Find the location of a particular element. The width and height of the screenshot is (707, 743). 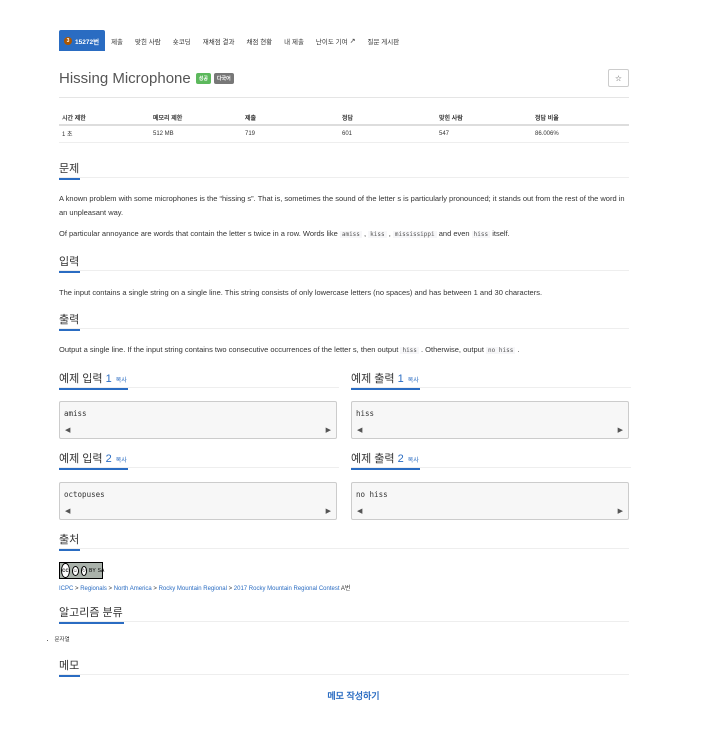

code-amiss: amiss is located at coordinates (350, 234).